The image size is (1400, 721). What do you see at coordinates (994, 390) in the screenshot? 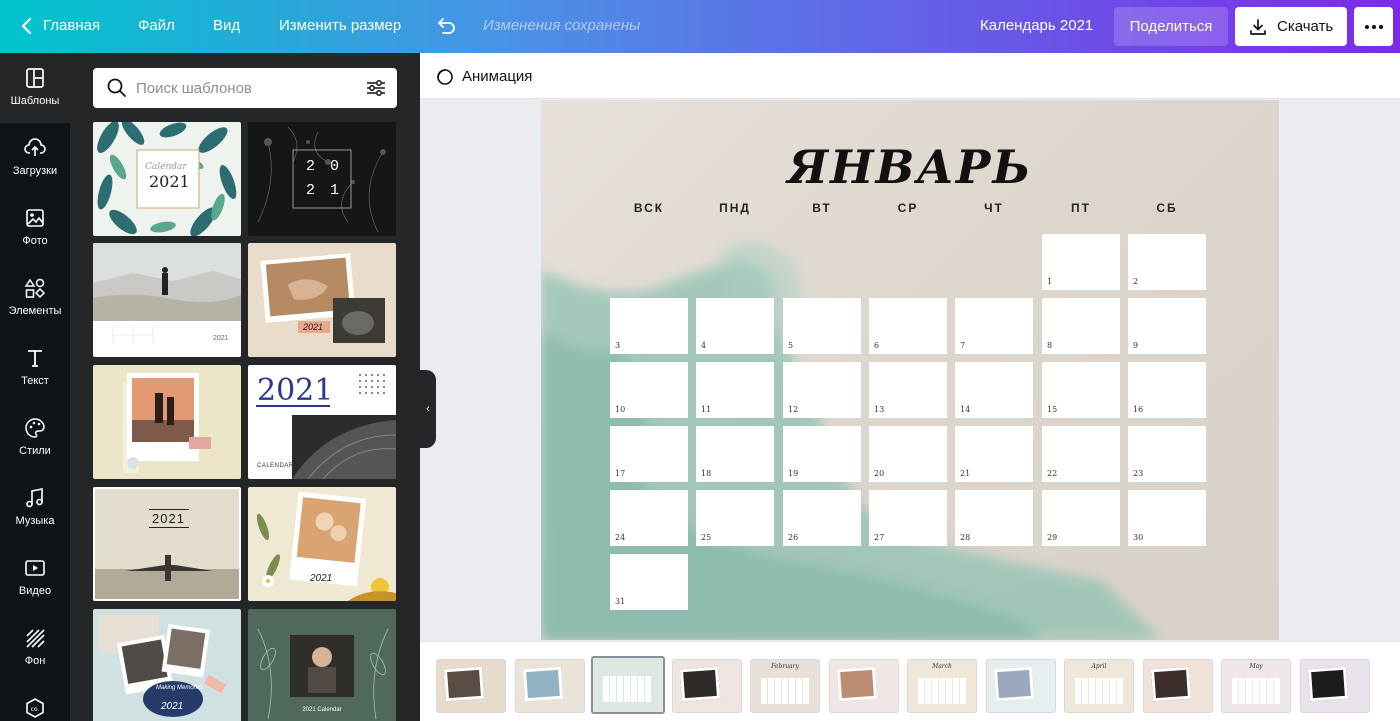
I see `day-cell: 14` at bounding box center [994, 390].